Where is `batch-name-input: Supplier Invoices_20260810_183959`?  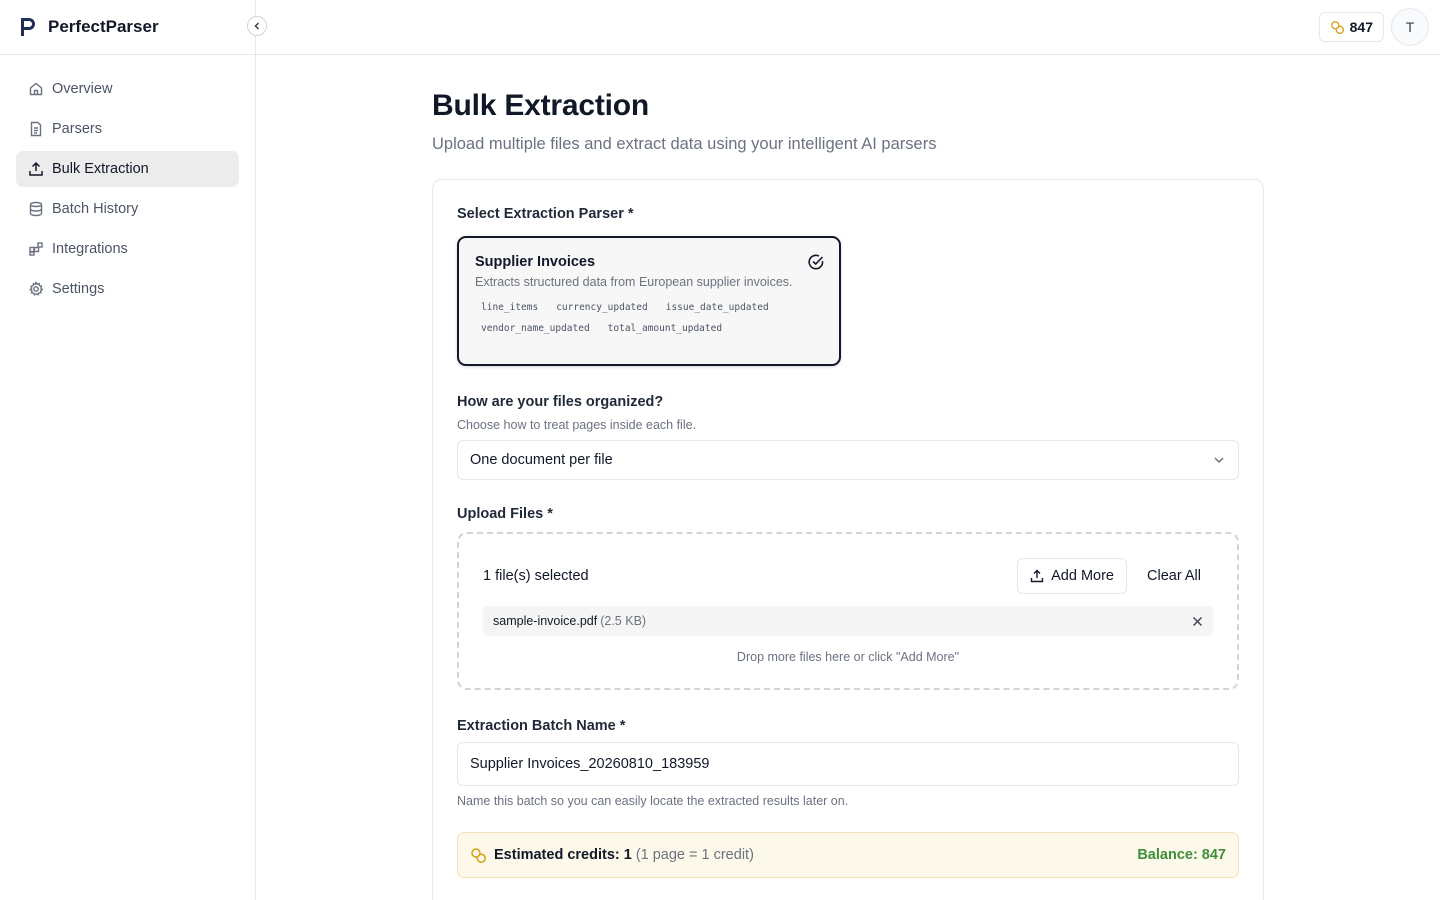
batch-name-input: Supplier Invoices_20260810_183959 is located at coordinates (848, 764).